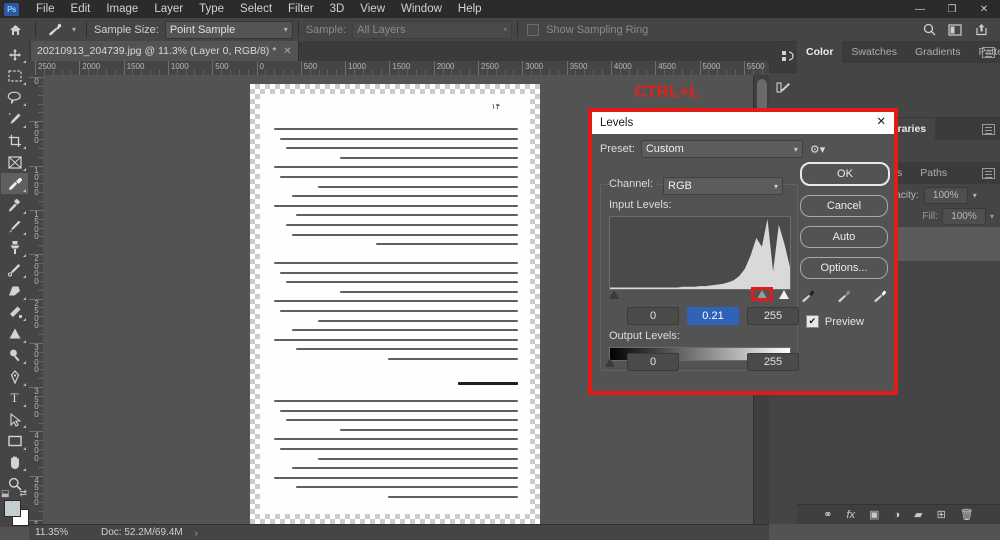  Describe the element at coordinates (975, 195) in the screenshot. I see `opacity-chevron-down-icon: ▾` at that location.